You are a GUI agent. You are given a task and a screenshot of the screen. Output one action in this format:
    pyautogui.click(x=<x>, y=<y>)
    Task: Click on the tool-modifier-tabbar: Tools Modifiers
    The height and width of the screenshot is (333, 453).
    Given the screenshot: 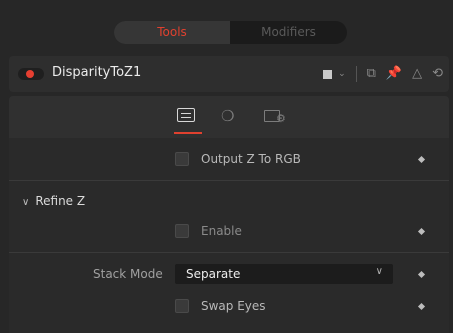 What is the action you would take?
    pyautogui.click(x=230, y=32)
    